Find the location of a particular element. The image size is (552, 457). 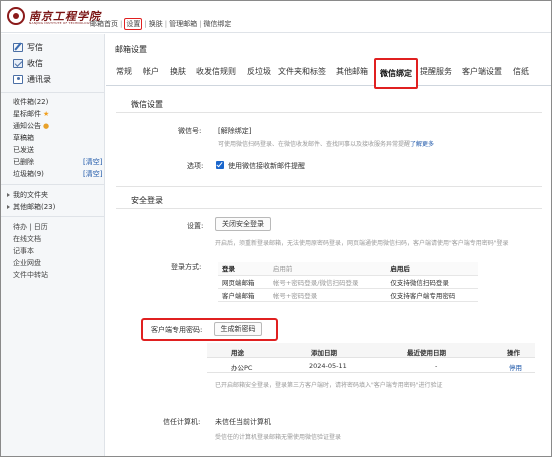

generate-password-button: 生成新密码 is located at coordinates (238, 329).